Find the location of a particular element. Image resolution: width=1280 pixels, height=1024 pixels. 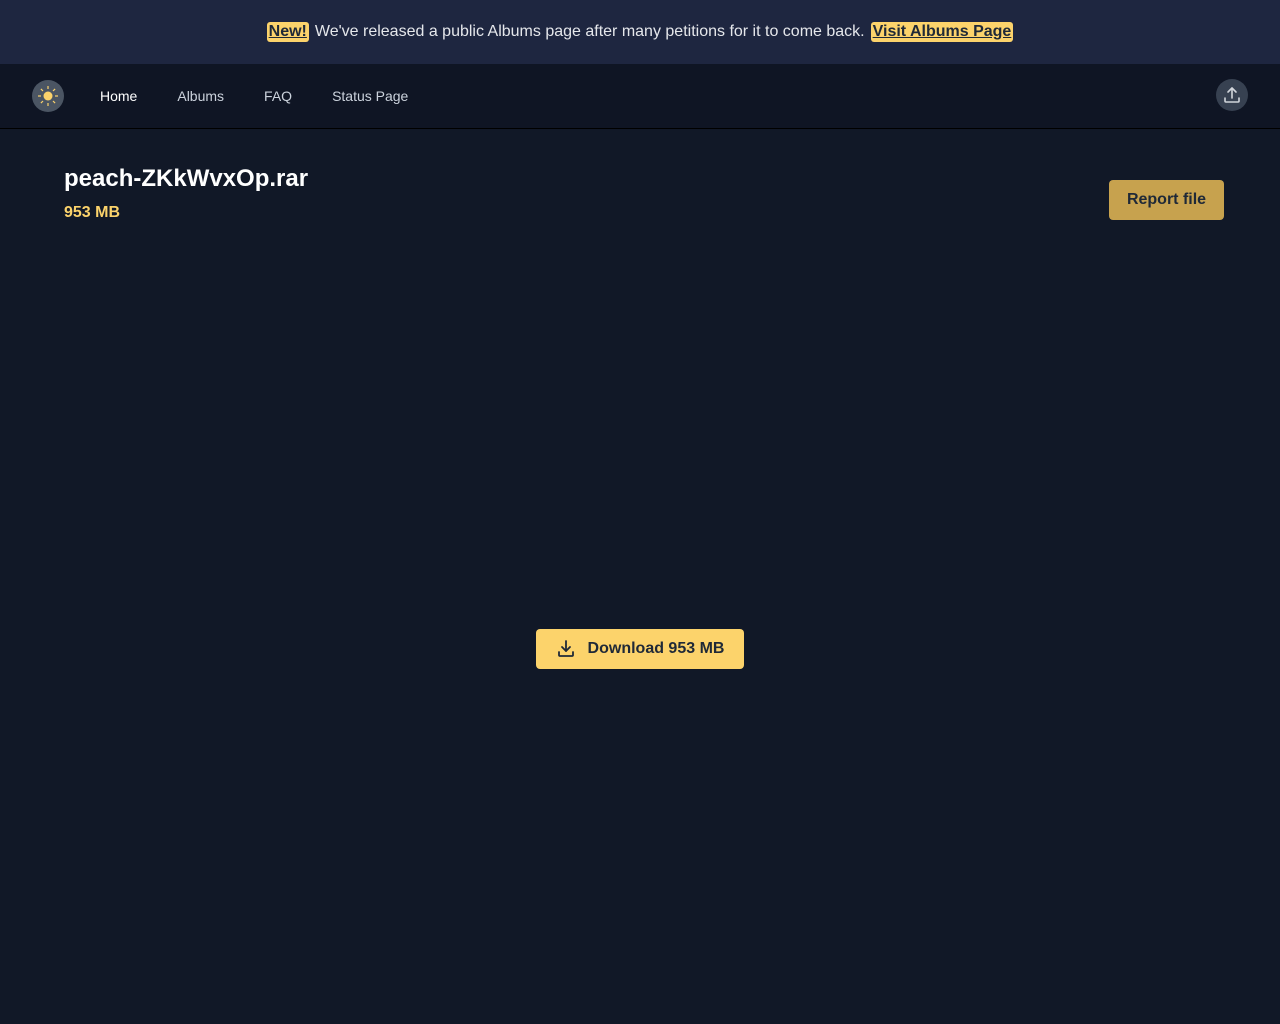

visit-albums-link: Visit Albums Page is located at coordinates (942, 32).